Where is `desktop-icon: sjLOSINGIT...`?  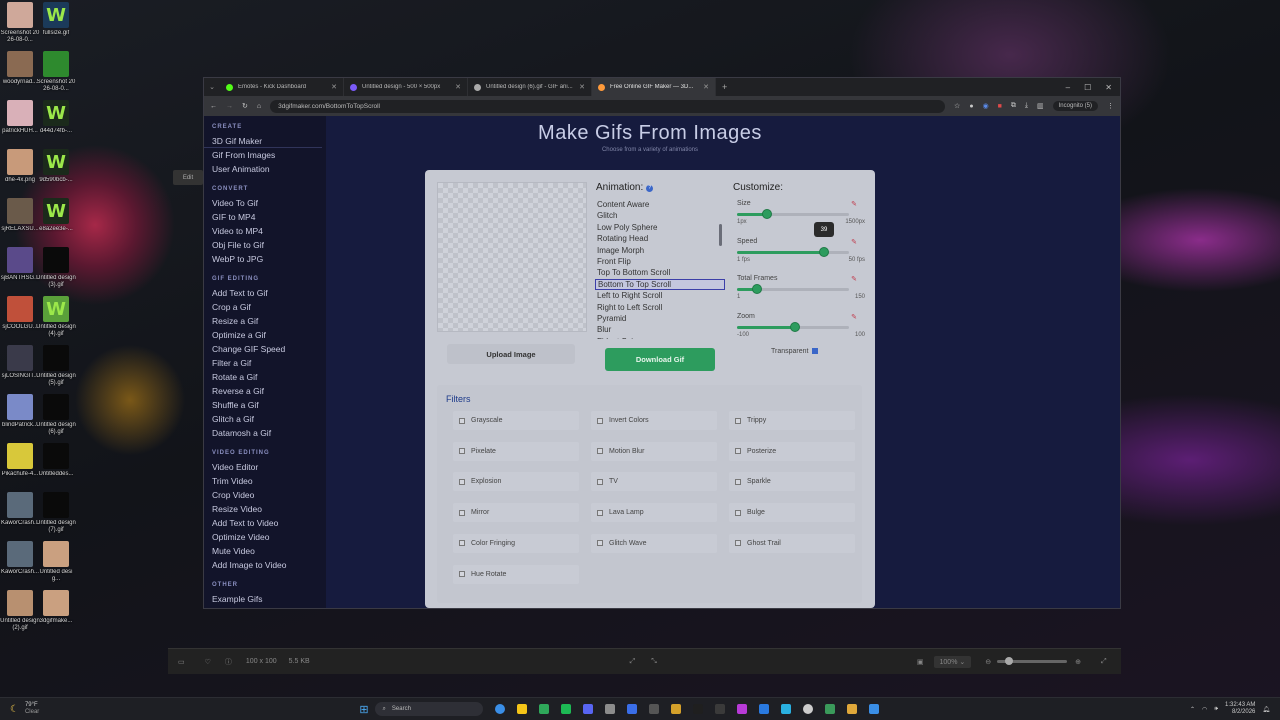
desktop-icon: sjLOSINGIT... is located at coordinates (20, 366).